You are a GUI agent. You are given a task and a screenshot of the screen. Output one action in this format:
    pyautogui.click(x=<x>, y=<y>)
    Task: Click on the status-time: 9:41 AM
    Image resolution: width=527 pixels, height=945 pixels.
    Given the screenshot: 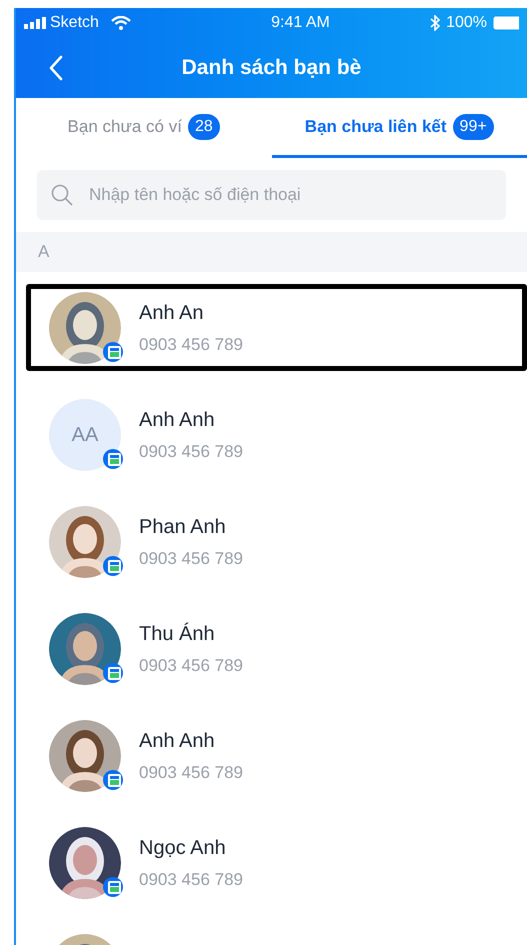 What is the action you would take?
    pyautogui.click(x=300, y=23)
    